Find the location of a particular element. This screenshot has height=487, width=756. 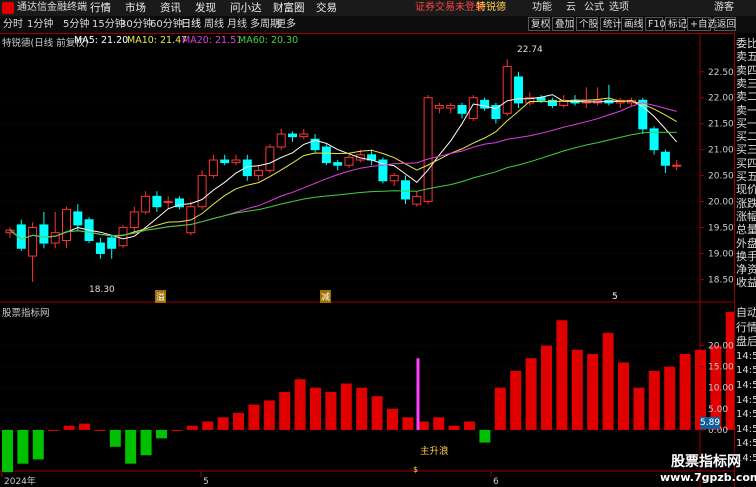

y-tick-label: 15.00 is located at coordinates (721, 368).